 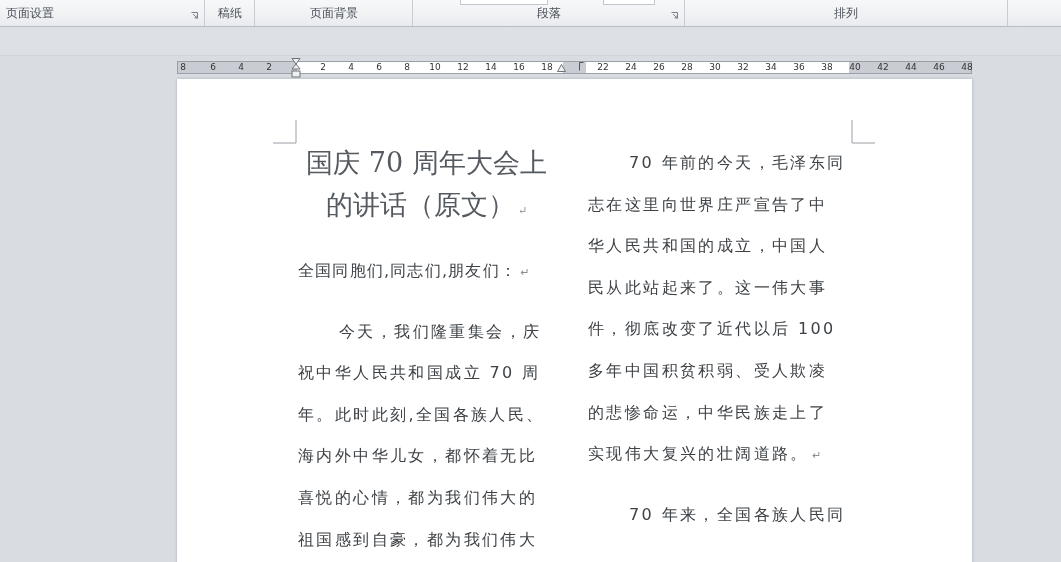 What do you see at coordinates (561, 68) in the screenshot?
I see `right-indent-marker-icon` at bounding box center [561, 68].